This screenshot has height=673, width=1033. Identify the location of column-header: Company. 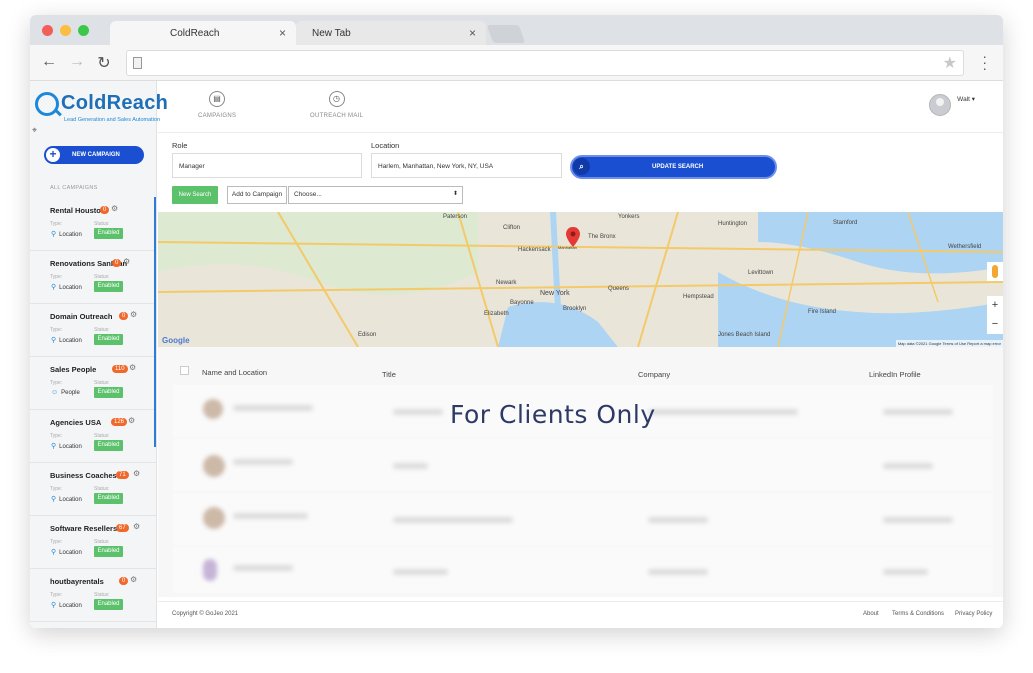
(654, 374).